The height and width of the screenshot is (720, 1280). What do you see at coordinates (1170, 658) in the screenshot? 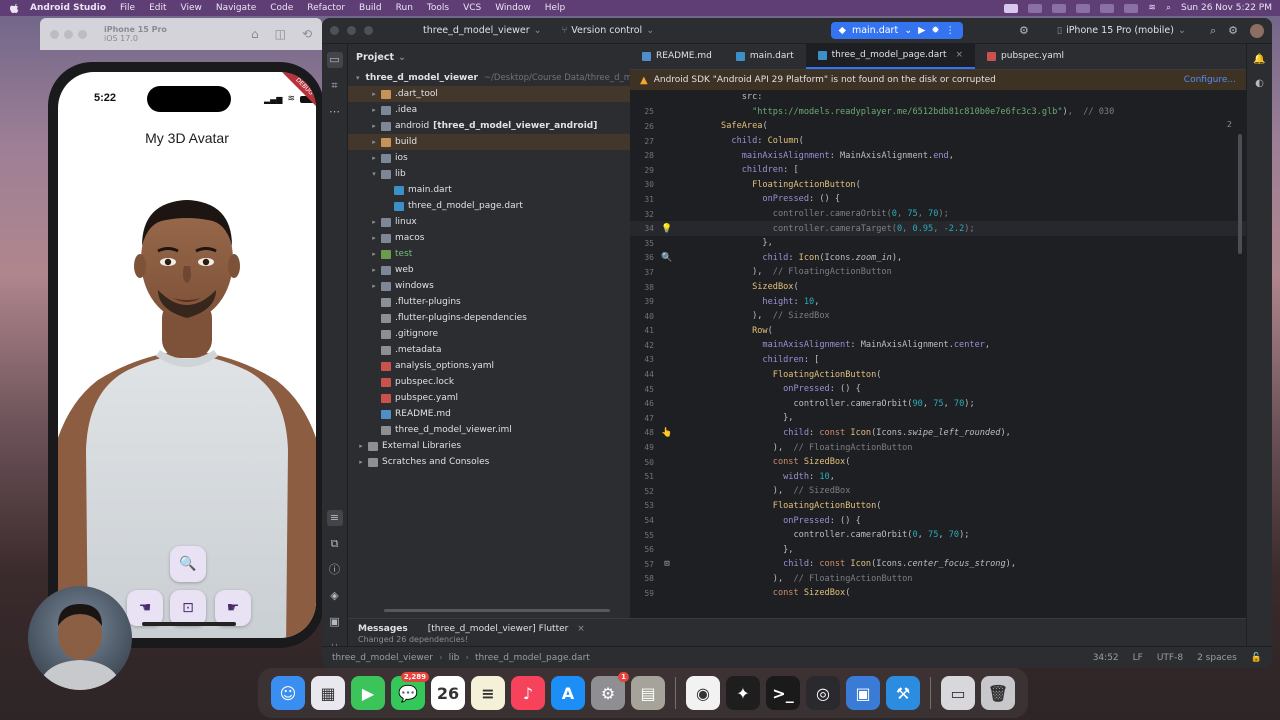
I see `file-encoding: UTF-8` at bounding box center [1170, 658].